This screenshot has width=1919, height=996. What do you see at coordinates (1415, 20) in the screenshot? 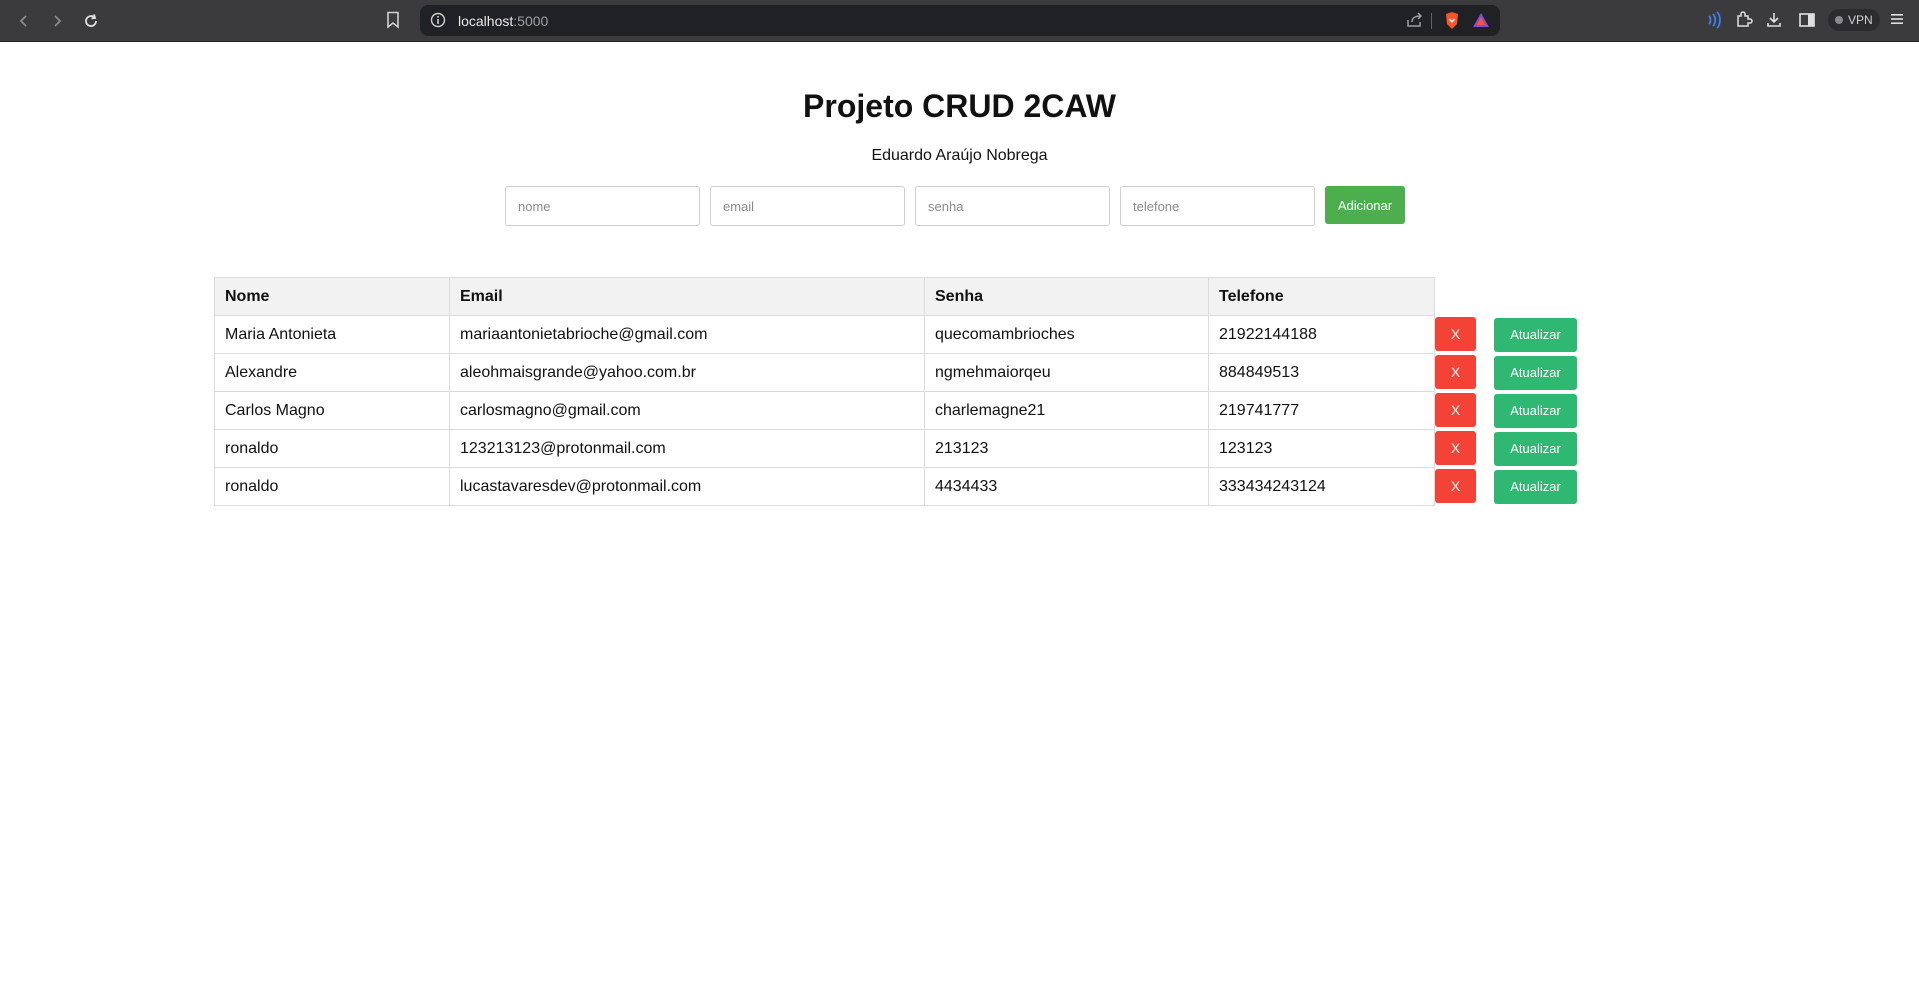
I see `share-icon` at bounding box center [1415, 20].